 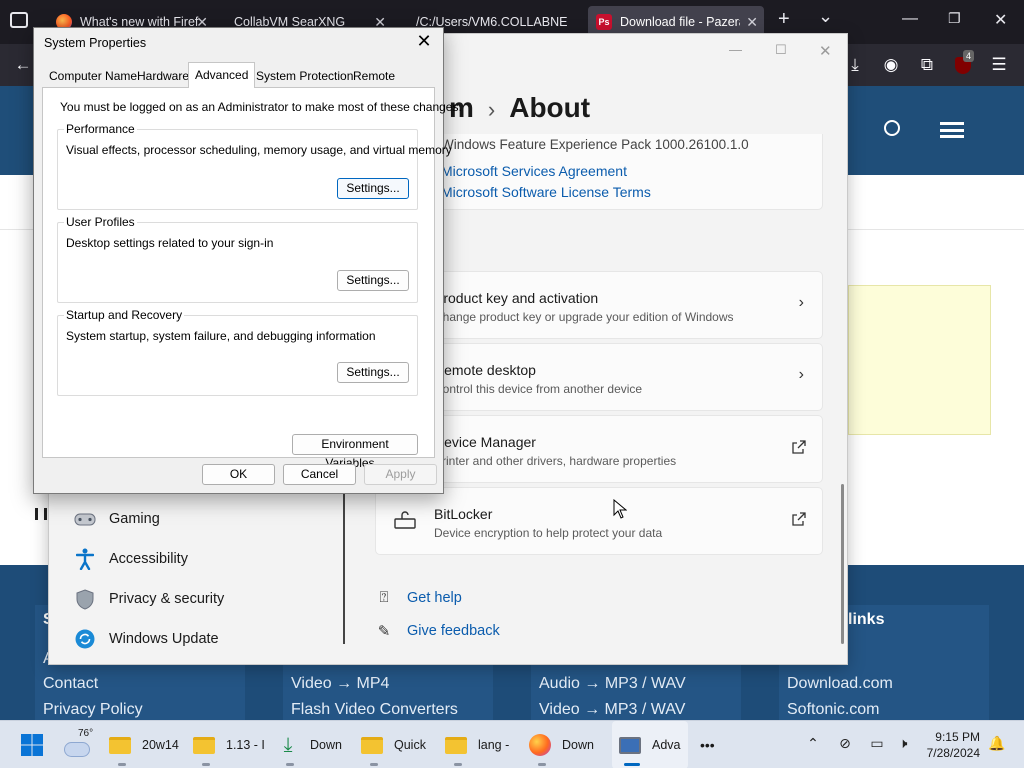 What do you see at coordinates (85, 599) in the screenshot?
I see `shield-icon` at bounding box center [85, 599].